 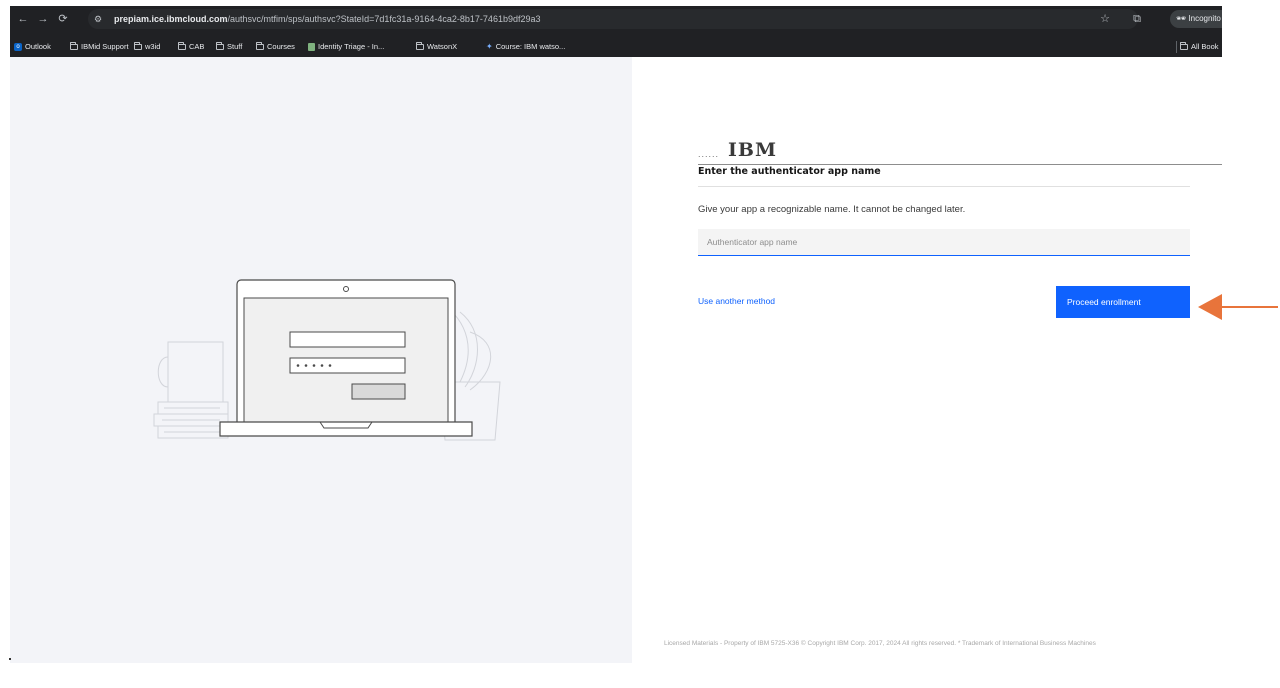 What do you see at coordinates (281, 46) in the screenshot?
I see `bookmark-label: Courses` at bounding box center [281, 46].